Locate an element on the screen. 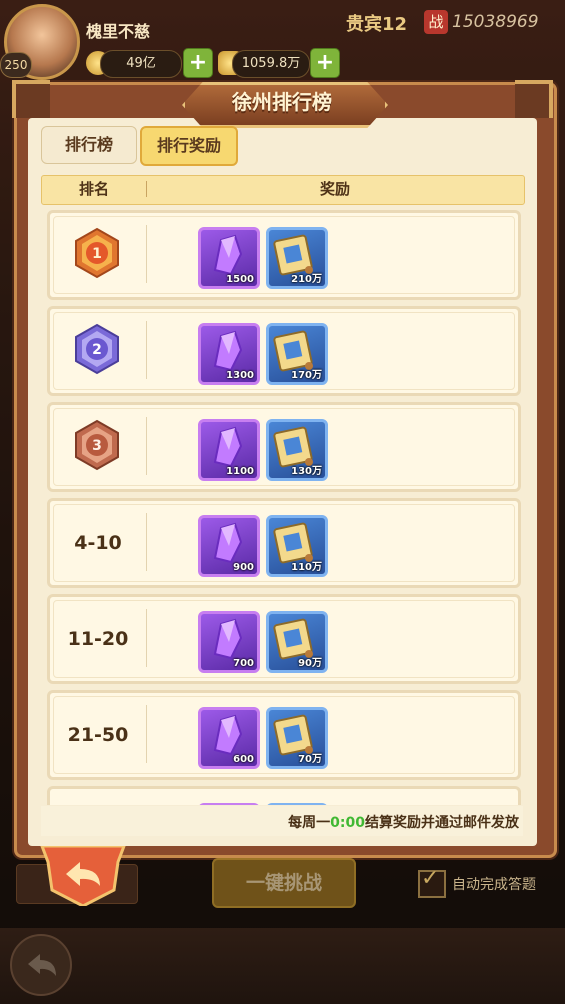  reward-quantity: 1500 is located at coordinates (240, 279).